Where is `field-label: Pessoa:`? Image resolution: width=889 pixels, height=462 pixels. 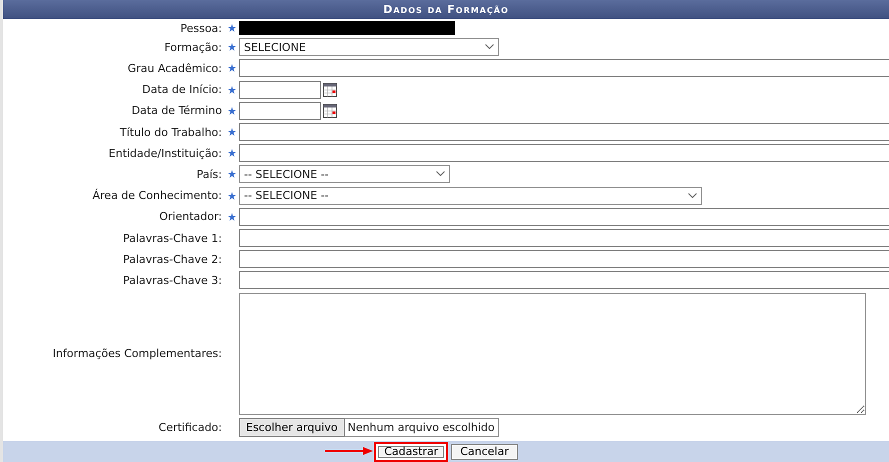 field-label: Pessoa: is located at coordinates (201, 28).